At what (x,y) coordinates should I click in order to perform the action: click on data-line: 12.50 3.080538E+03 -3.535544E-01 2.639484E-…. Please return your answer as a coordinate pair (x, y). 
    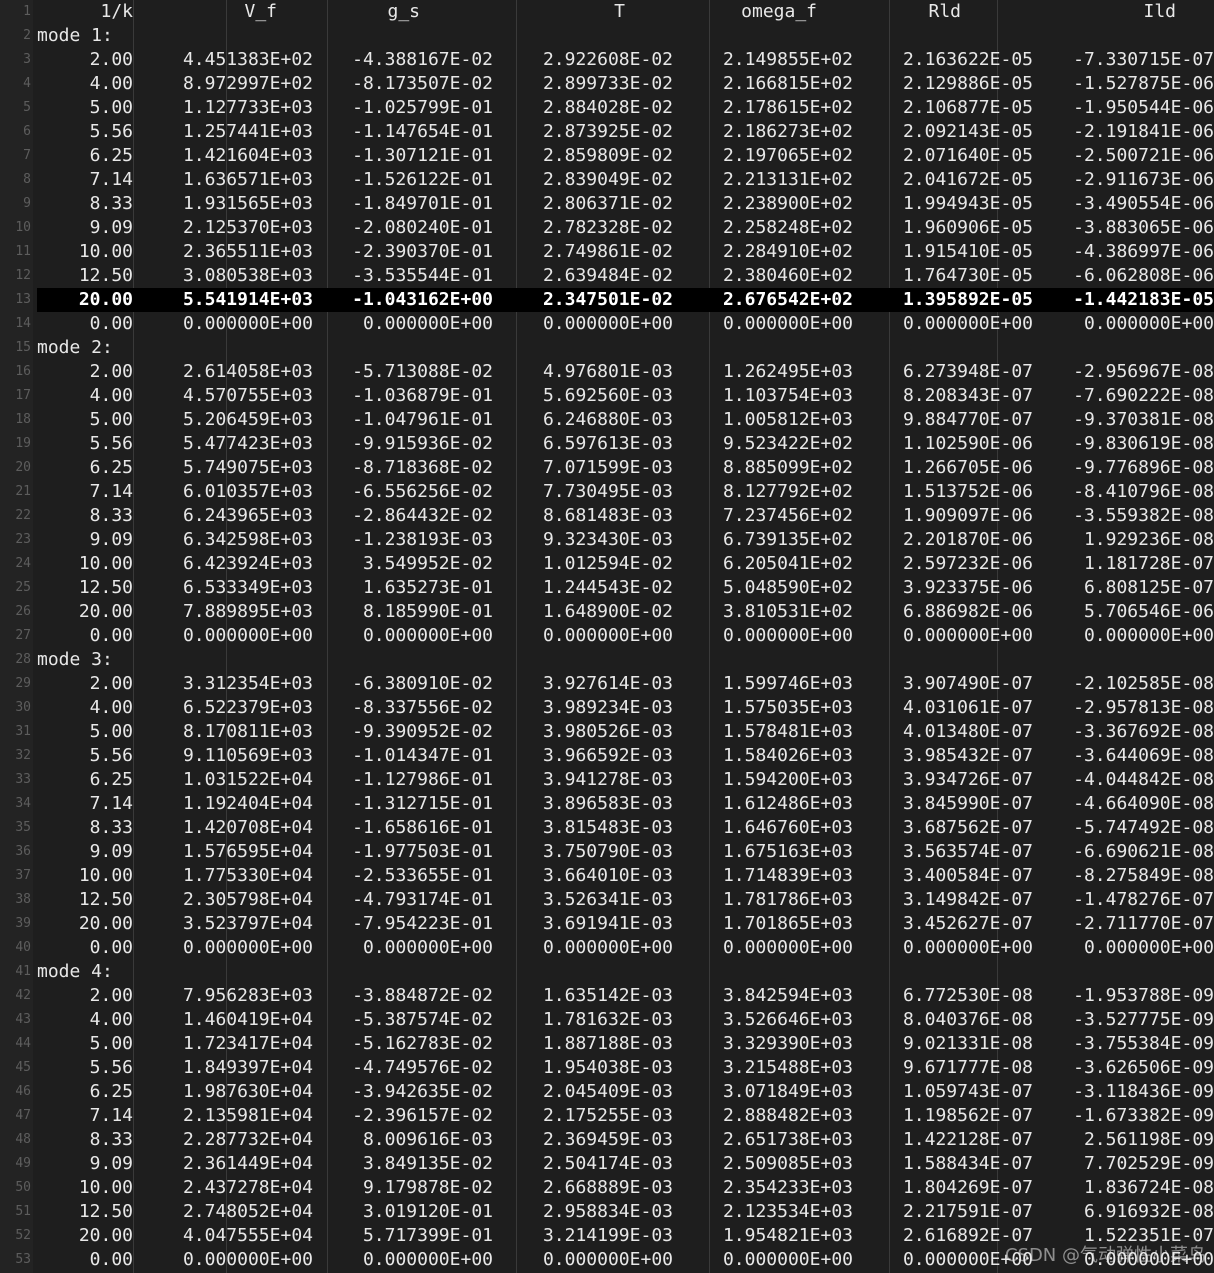
    Looking at the image, I should click on (625, 276).